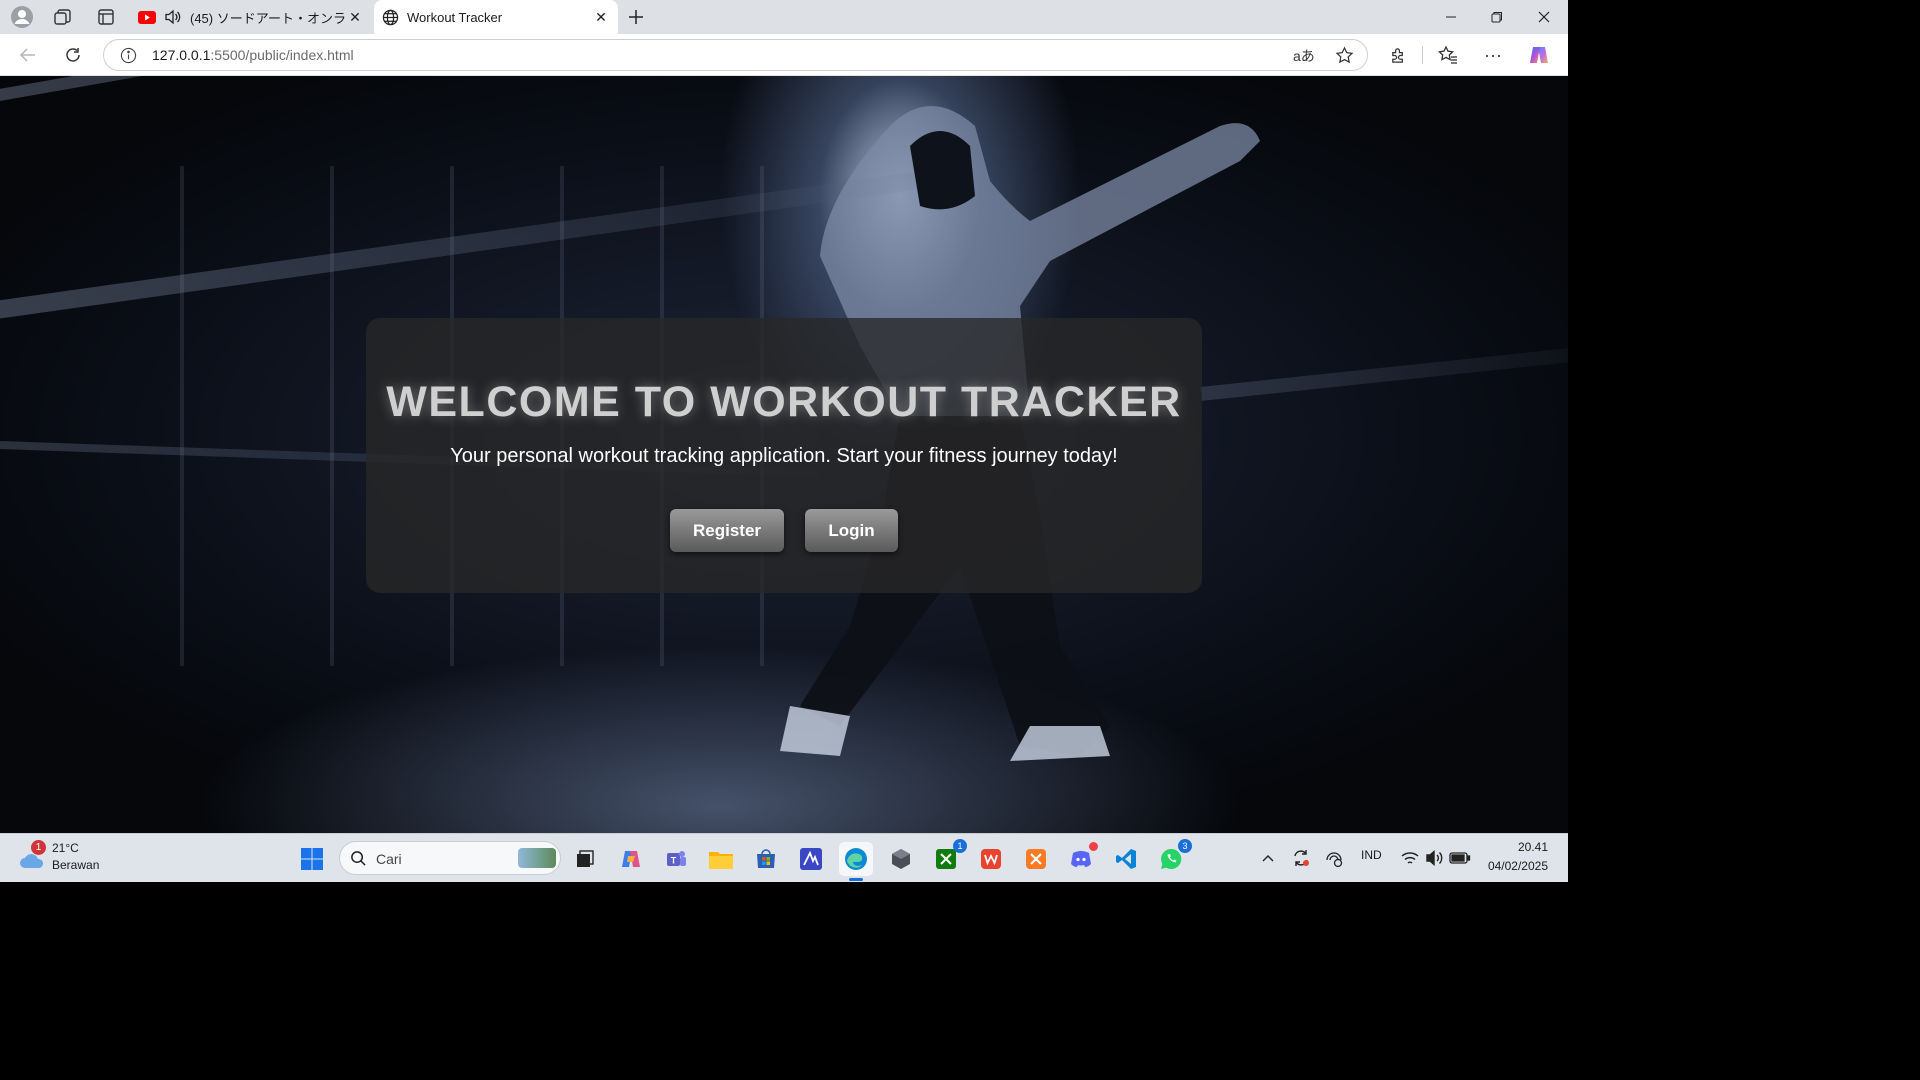 This screenshot has width=1920, height=1080. Describe the element at coordinates (106, 17) in the screenshot. I see `tab-actions-icon` at that location.